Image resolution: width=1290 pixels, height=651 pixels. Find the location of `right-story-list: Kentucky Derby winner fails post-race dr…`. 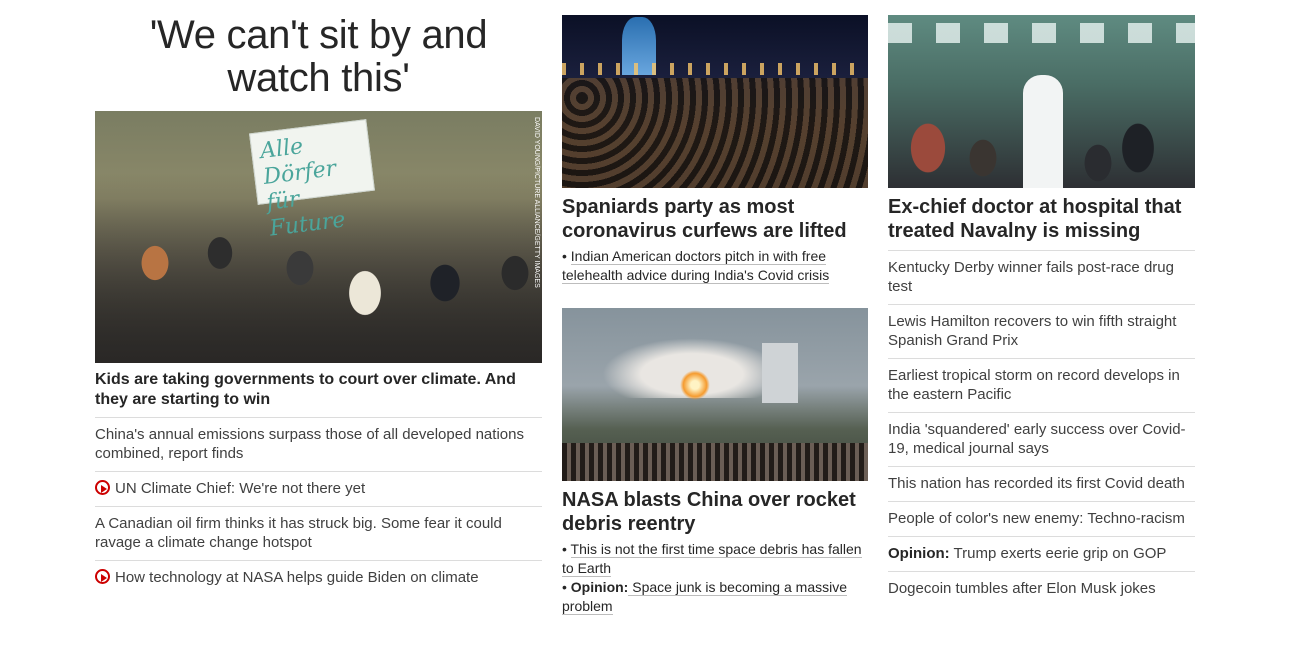

right-story-list: Kentucky Derby winner fails post-race dr… is located at coordinates (1041, 428).